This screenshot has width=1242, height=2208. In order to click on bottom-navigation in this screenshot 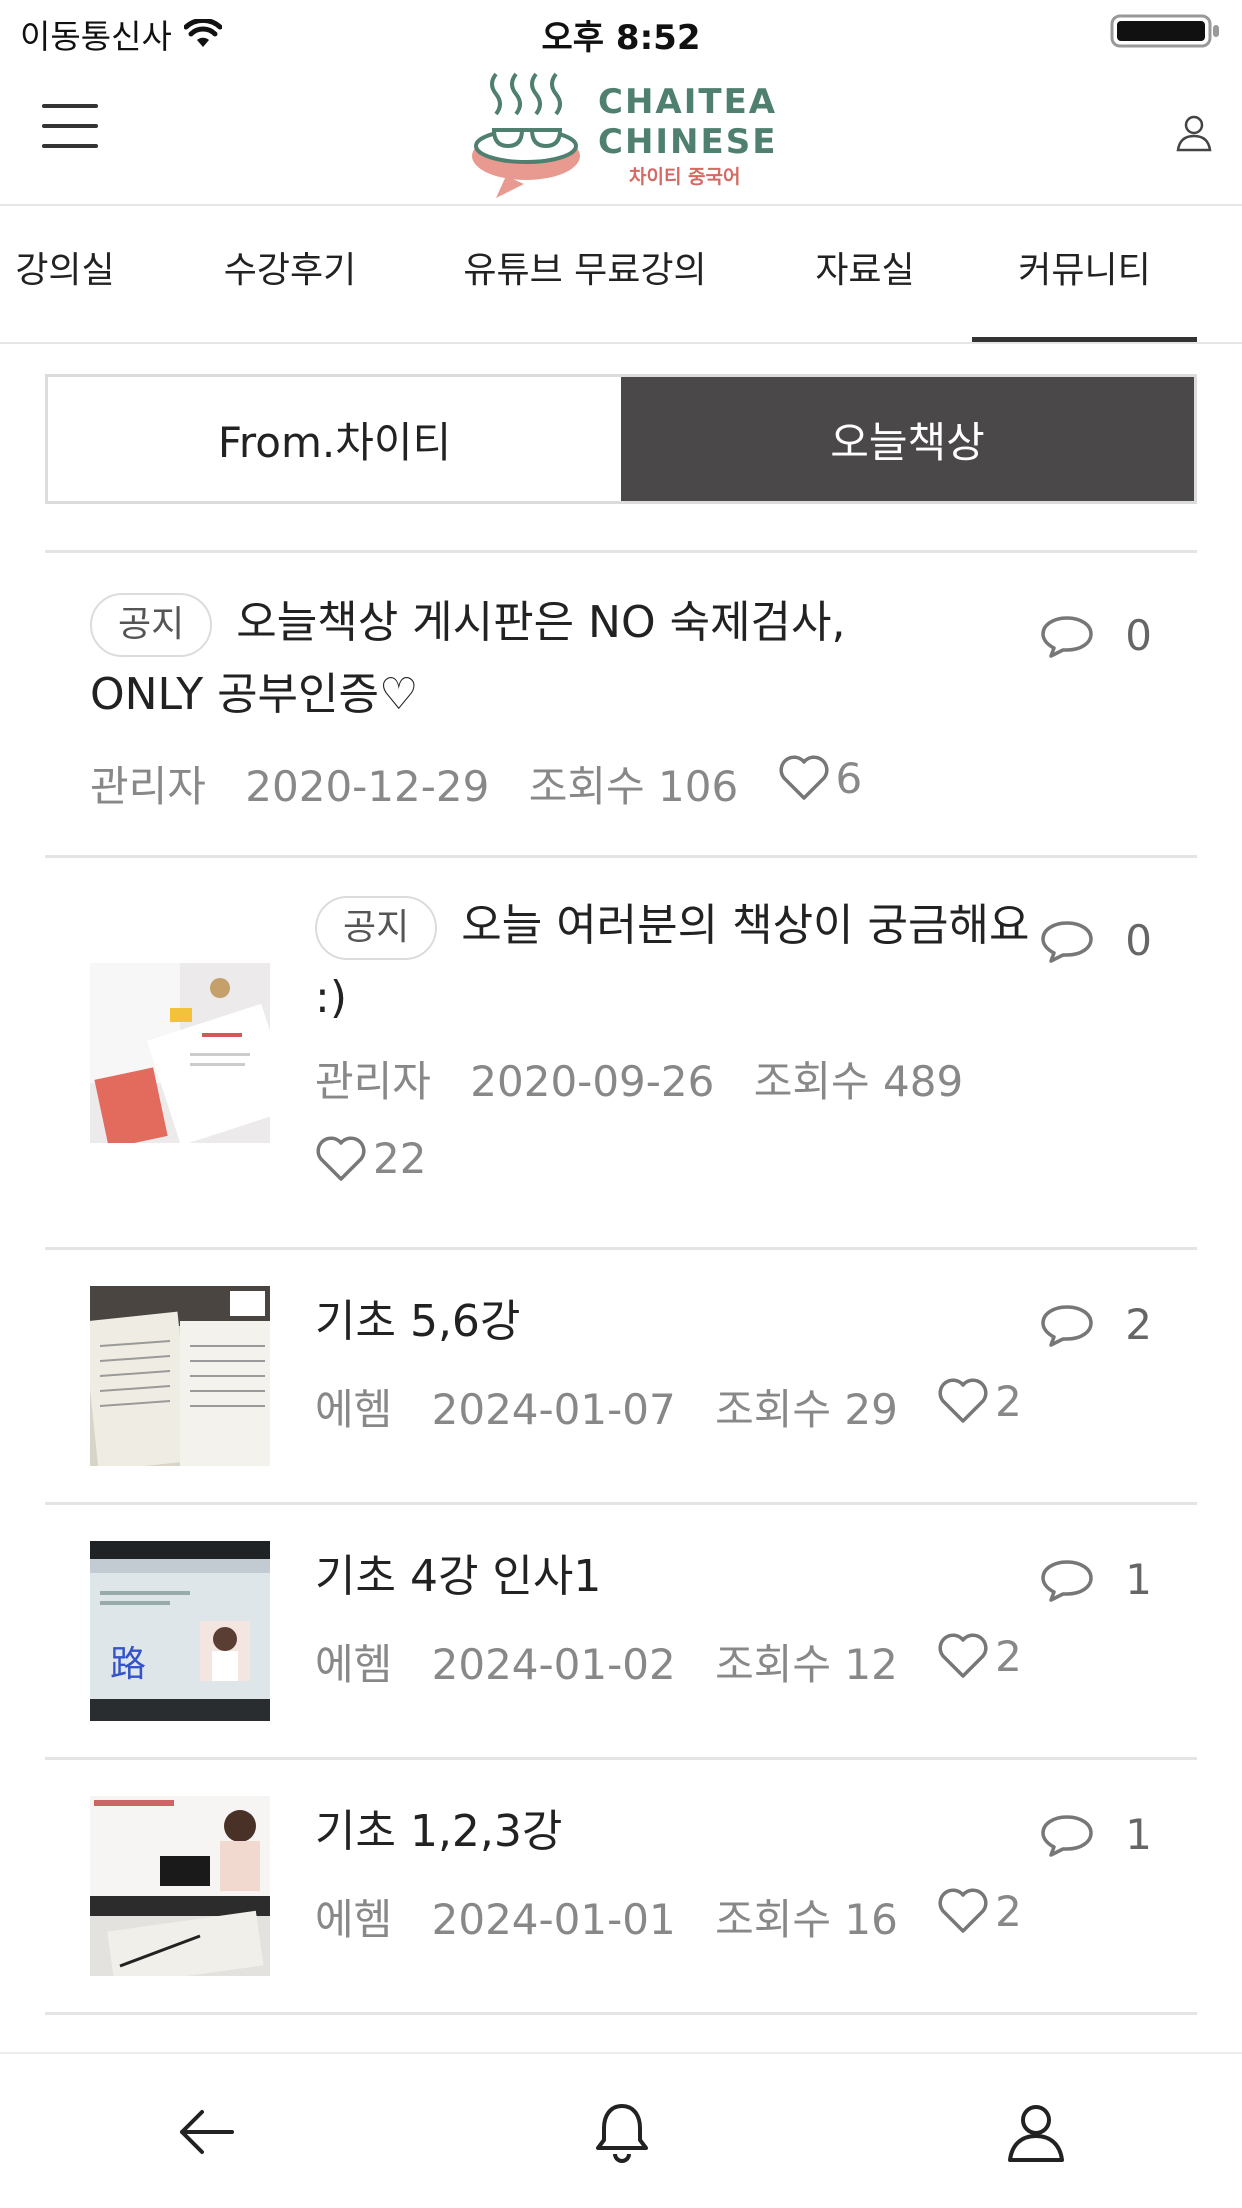, I will do `click(621, 2130)`.